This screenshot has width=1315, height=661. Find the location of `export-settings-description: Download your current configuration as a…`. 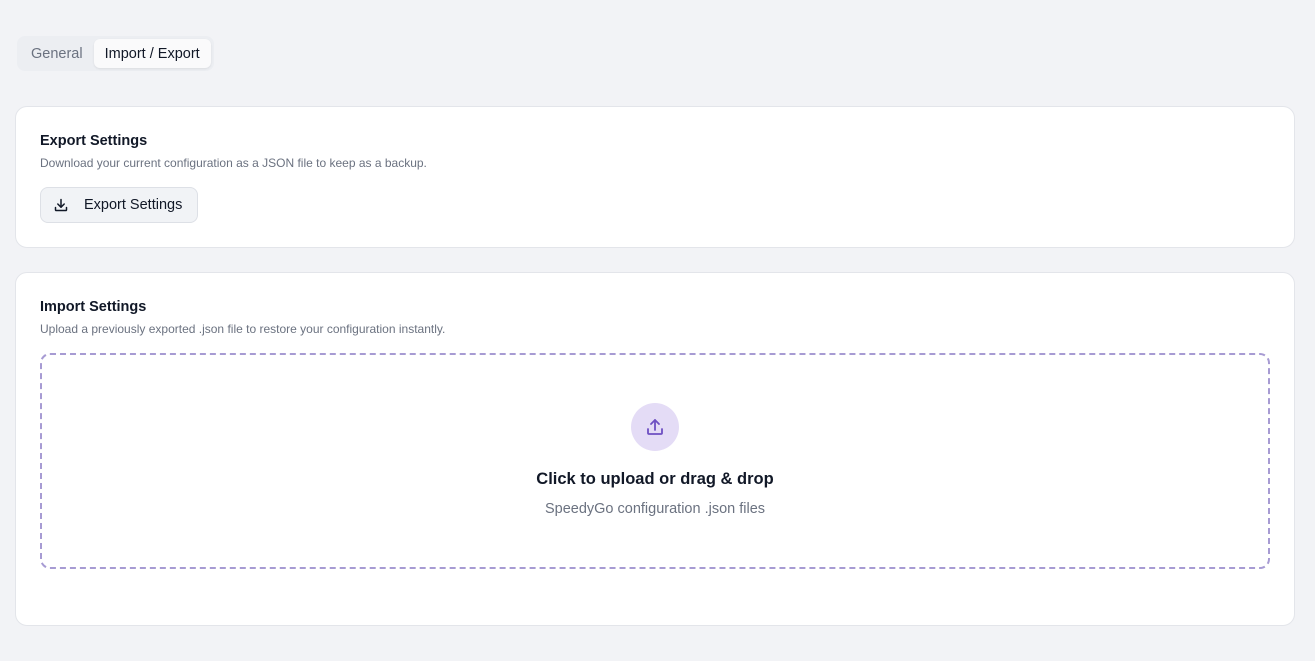

export-settings-description: Download your current configuration as a… is located at coordinates (233, 163).